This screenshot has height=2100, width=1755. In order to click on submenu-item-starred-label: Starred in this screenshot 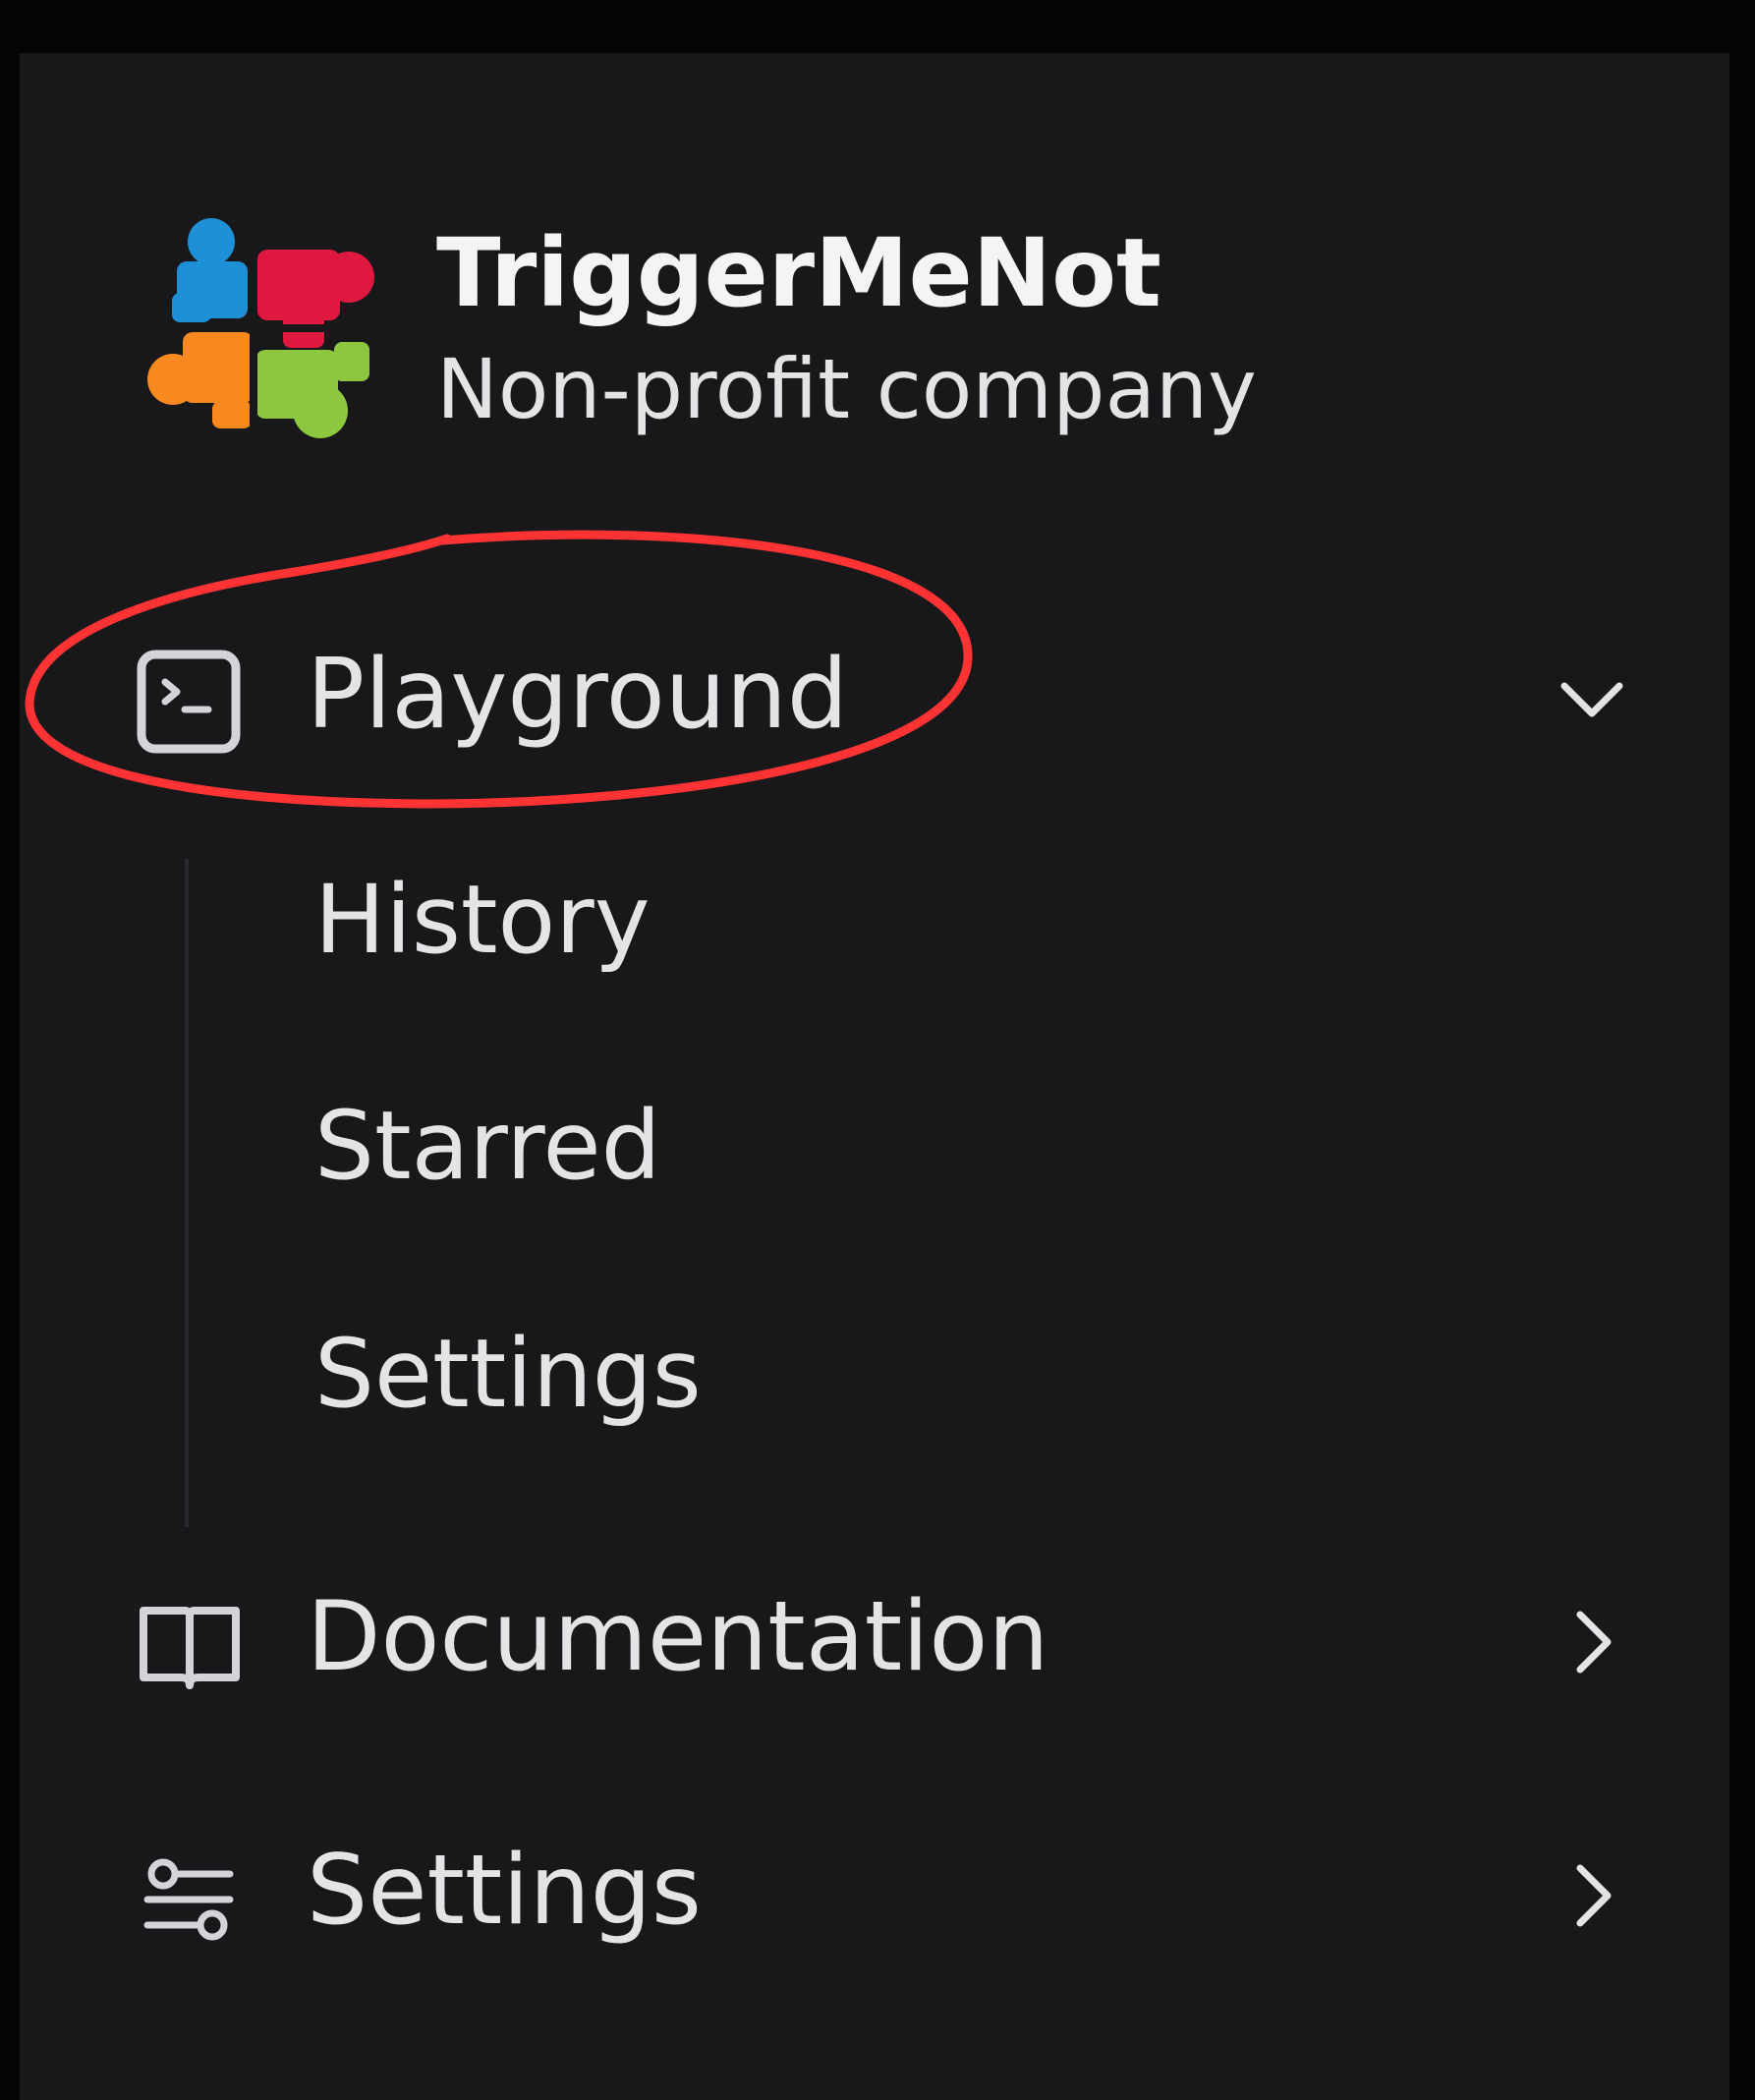, I will do `click(487, 1146)`.